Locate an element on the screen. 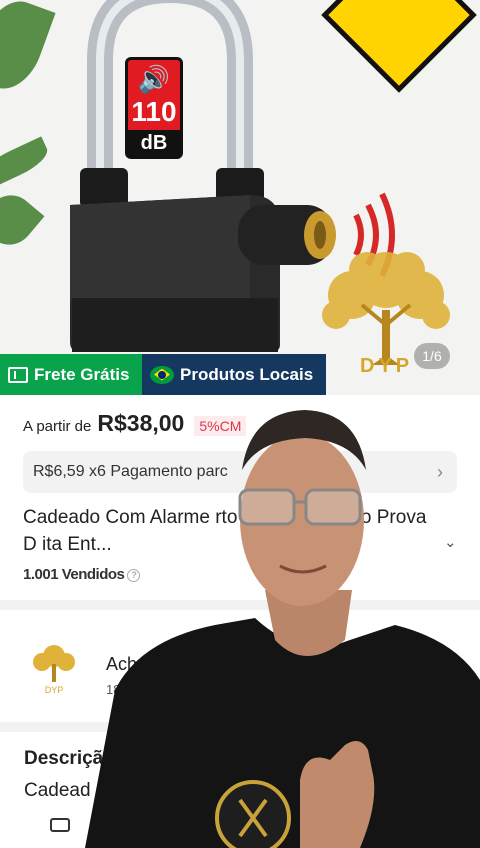  price-row: A partir de R$38,00 5%CM is located at coordinates (135, 423).